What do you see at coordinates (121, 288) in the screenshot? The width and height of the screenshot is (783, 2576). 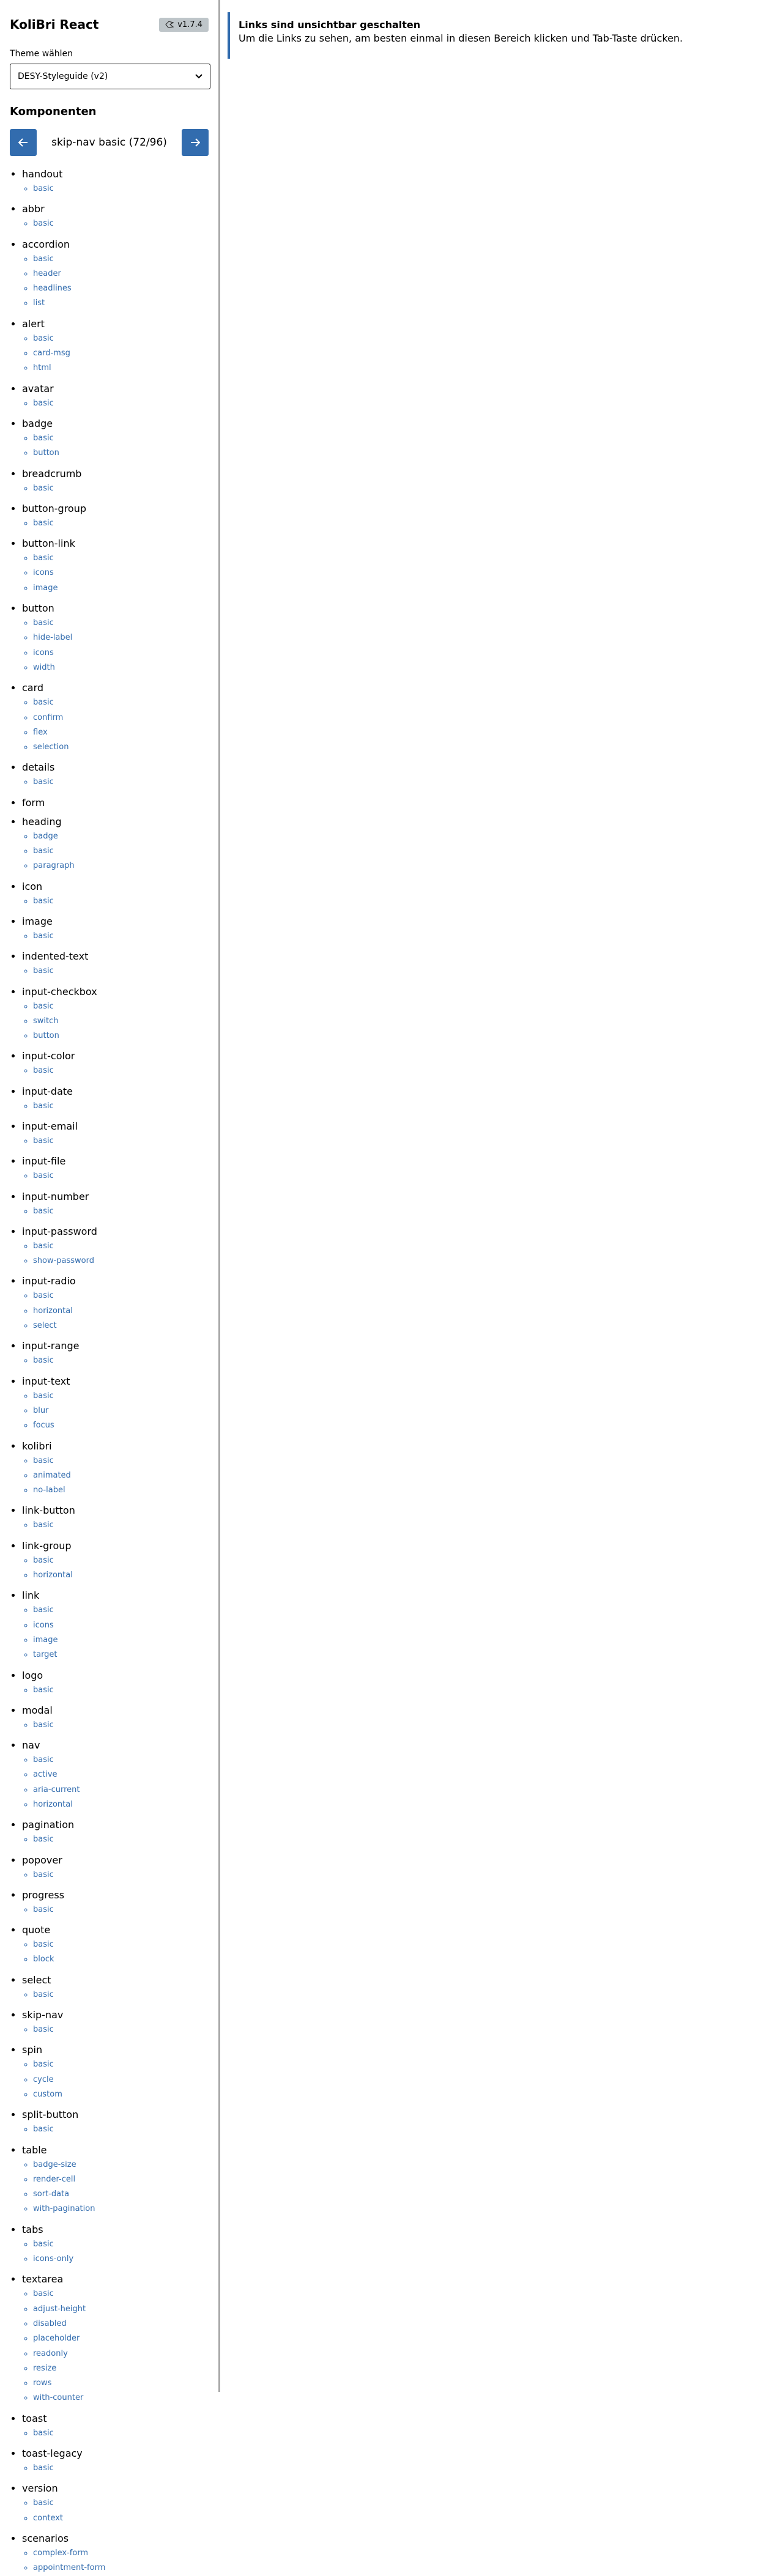 I see `component-variant-link: headlines` at bounding box center [121, 288].